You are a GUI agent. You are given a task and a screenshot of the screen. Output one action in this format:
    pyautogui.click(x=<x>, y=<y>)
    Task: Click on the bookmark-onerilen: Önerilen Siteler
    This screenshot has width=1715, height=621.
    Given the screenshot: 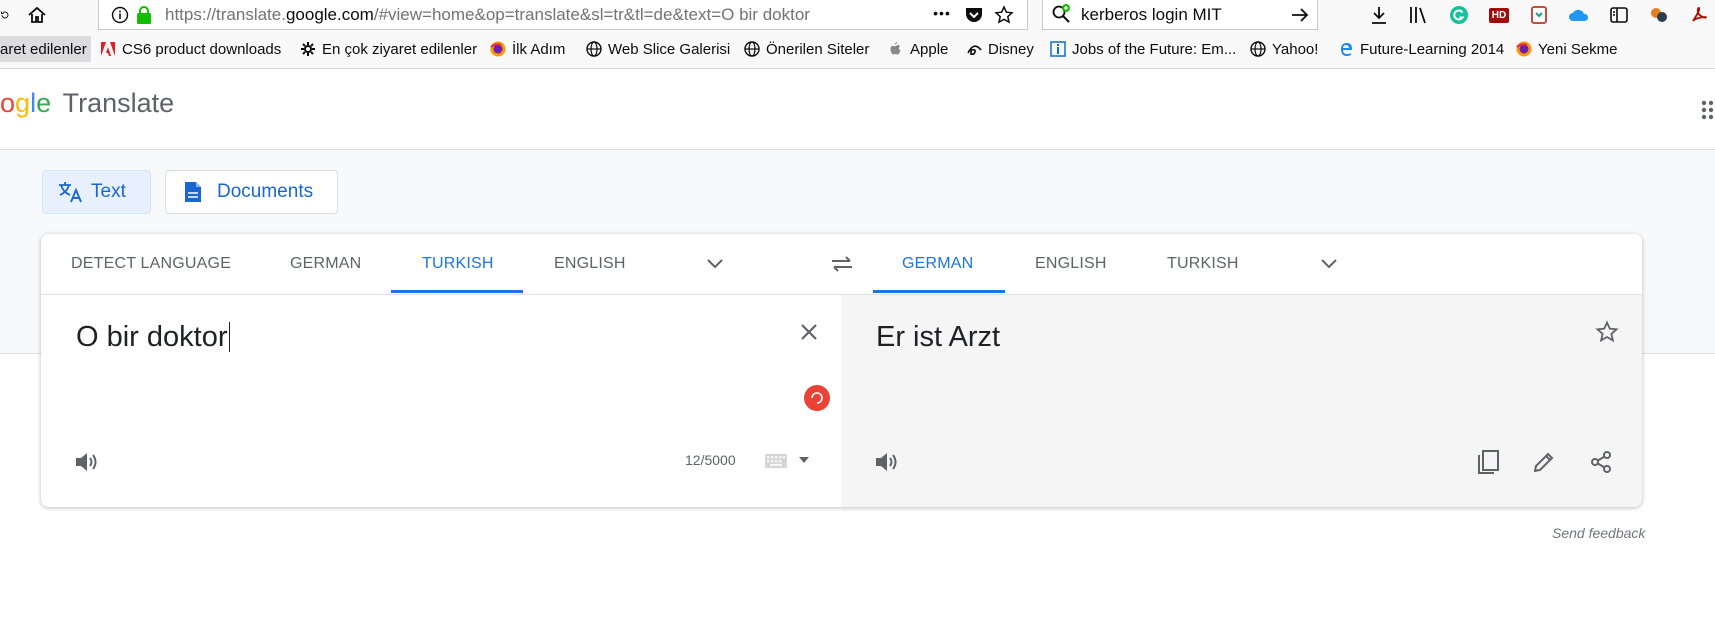 What is the action you would take?
    pyautogui.click(x=806, y=49)
    